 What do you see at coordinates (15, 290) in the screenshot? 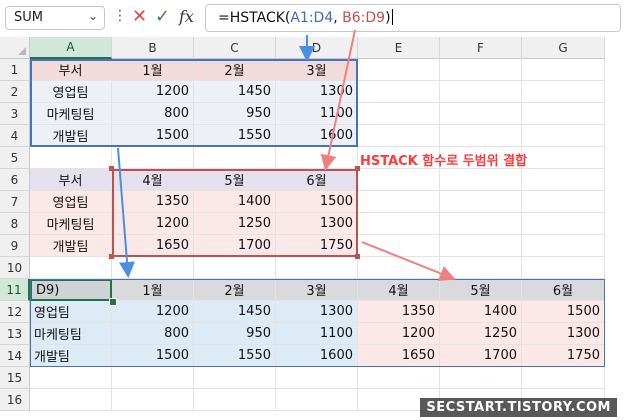
I see `row-header-11: 11` at bounding box center [15, 290].